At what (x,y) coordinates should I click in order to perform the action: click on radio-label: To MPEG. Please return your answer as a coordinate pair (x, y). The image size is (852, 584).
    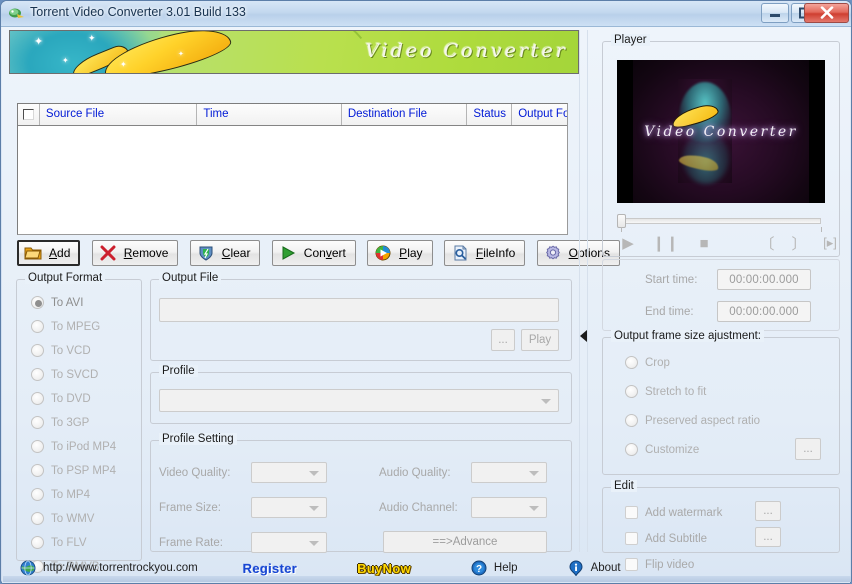
    Looking at the image, I should click on (76, 326).